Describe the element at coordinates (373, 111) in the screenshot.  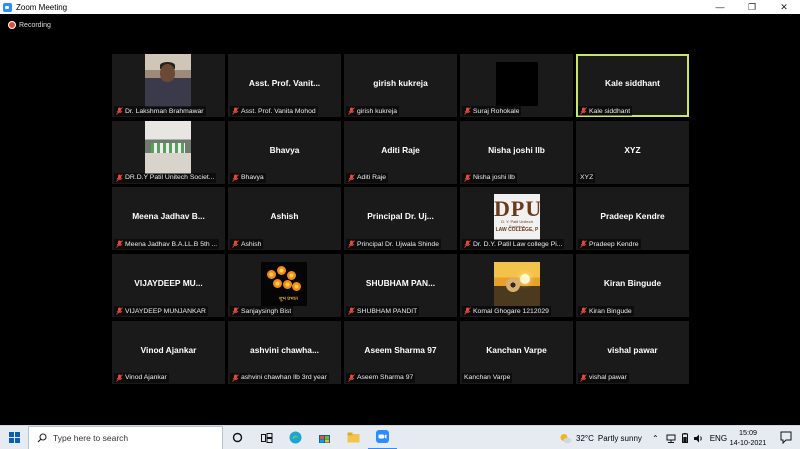
I see `participant-name-label: girish kukreja` at that location.